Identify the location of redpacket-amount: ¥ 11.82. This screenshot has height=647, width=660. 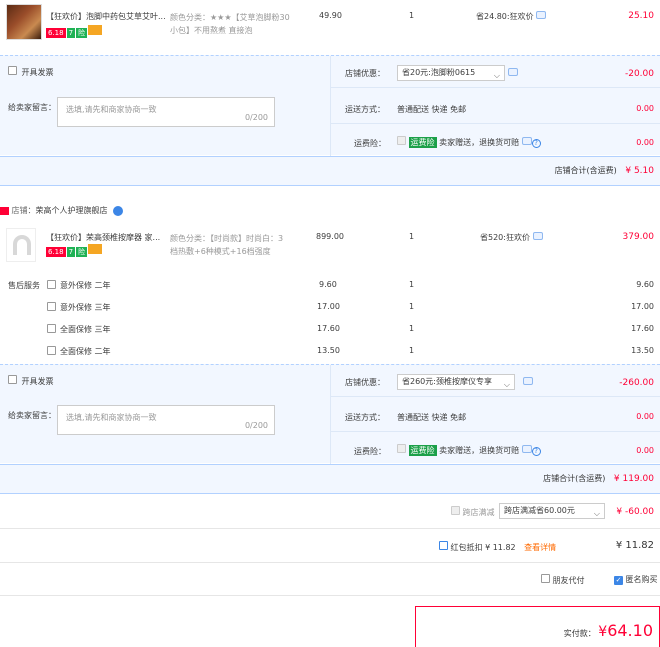
(634, 545).